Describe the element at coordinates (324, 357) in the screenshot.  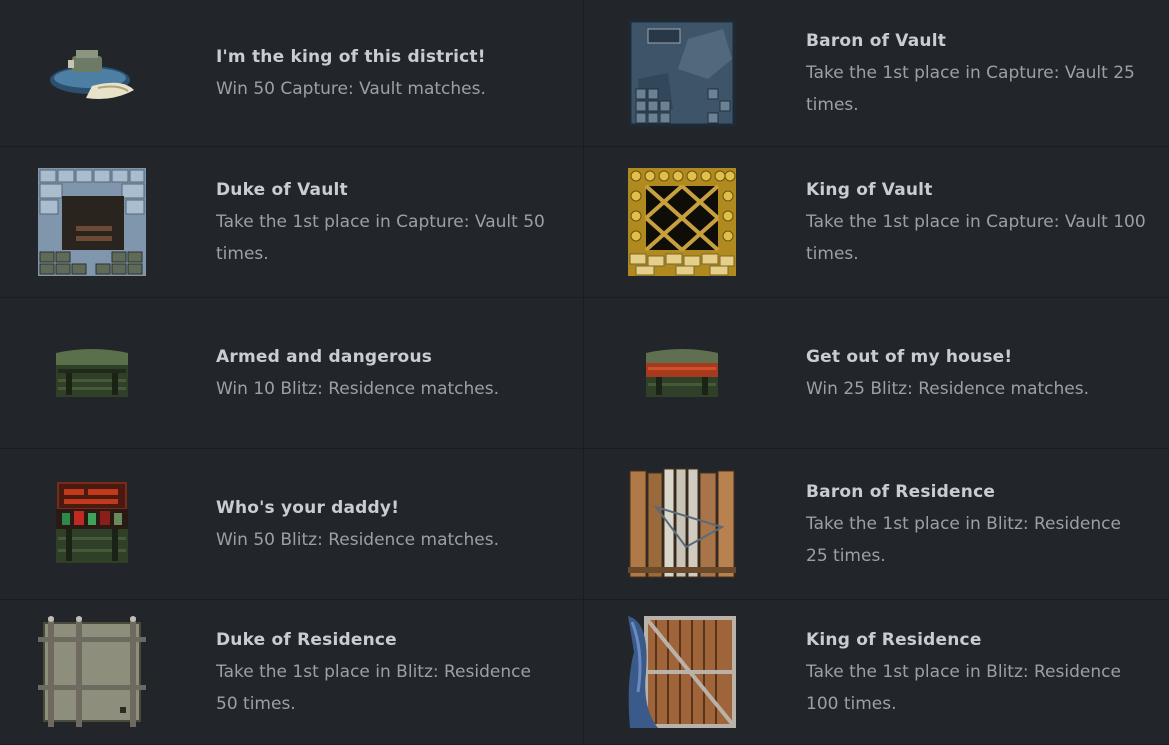
I see `achievement-title: Armed and dangerous` at that location.